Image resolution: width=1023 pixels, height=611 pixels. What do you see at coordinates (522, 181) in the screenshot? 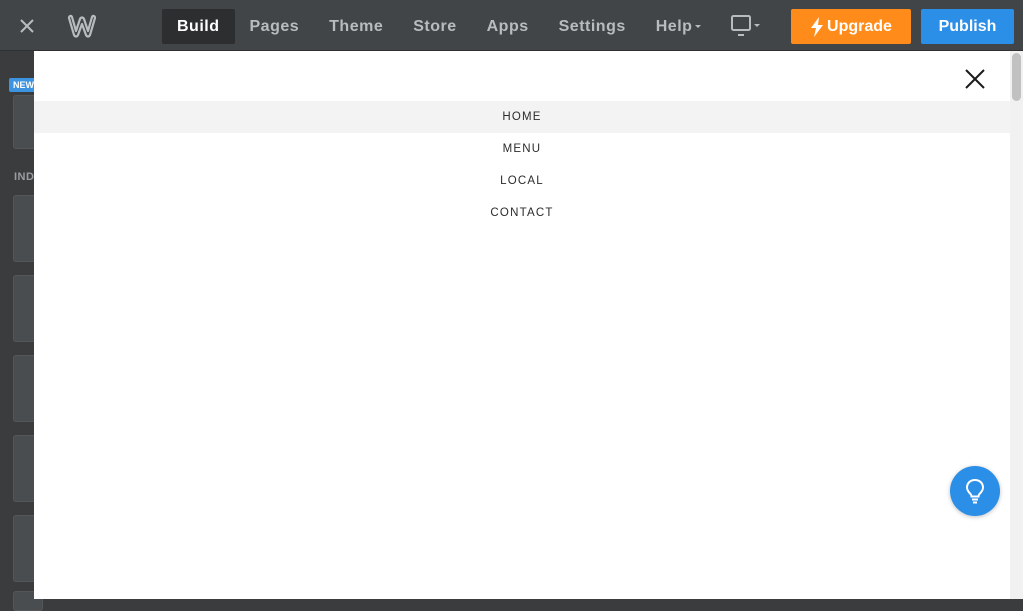
I see `menu-item-local: LOCAL` at bounding box center [522, 181].